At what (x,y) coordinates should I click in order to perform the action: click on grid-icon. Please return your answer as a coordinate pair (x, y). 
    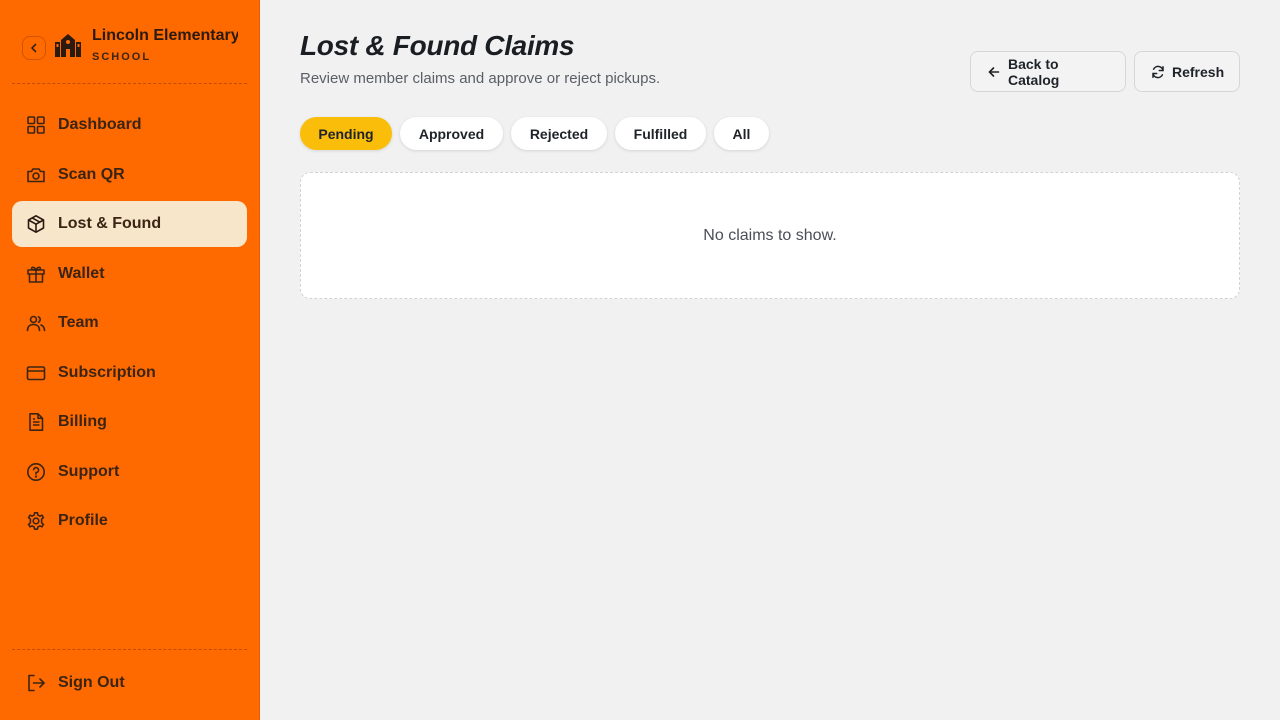
    Looking at the image, I should click on (36, 125).